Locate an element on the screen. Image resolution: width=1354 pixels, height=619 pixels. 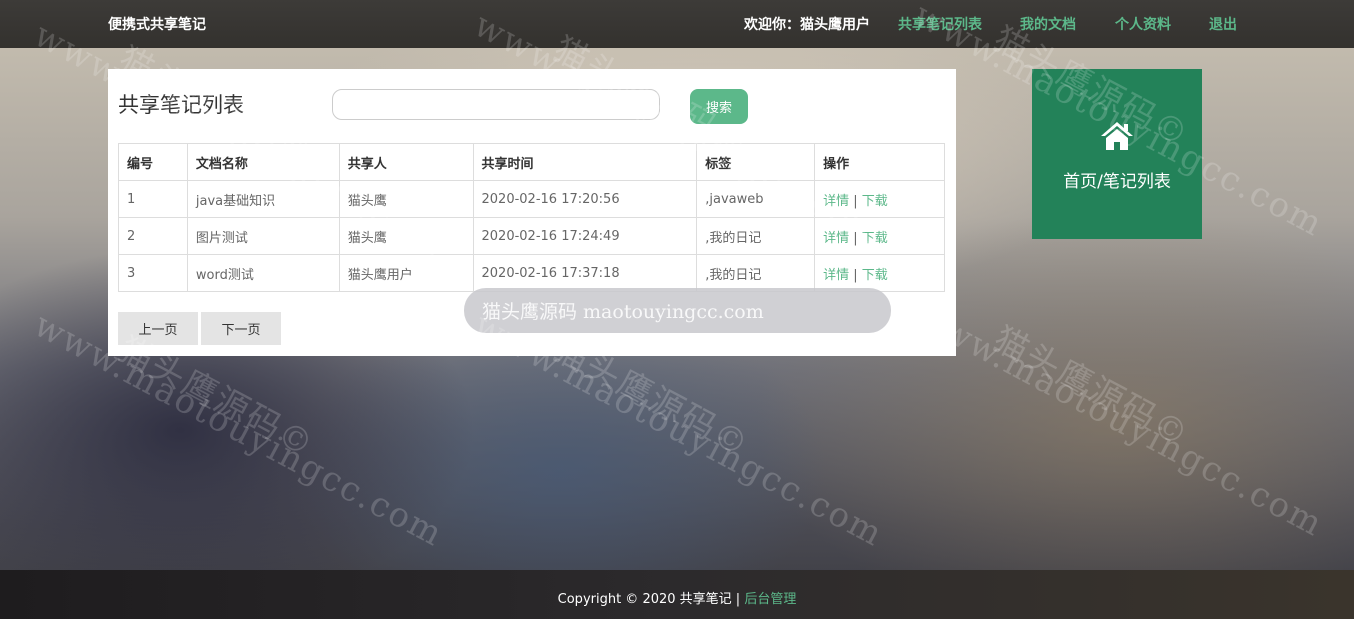
cell-id: 1 is located at coordinates (153, 199).